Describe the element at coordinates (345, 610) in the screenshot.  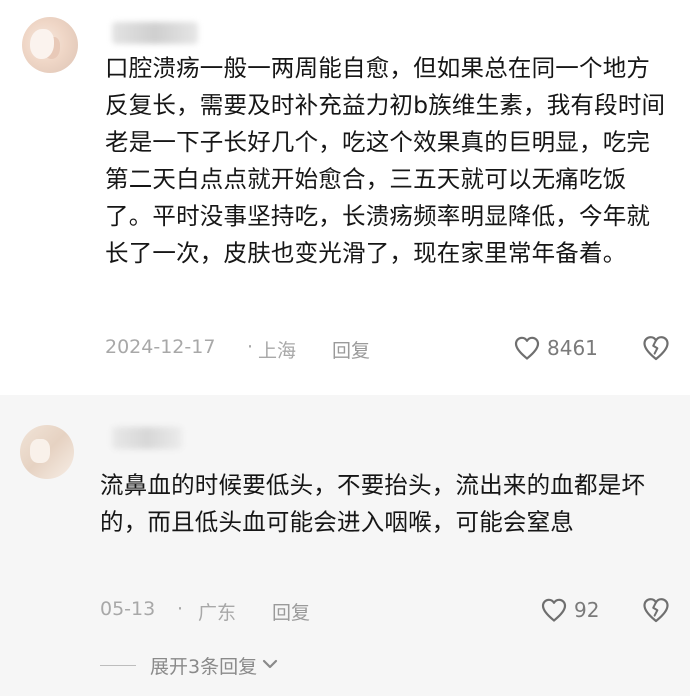
I see `comment-meta-row: 05-13 · 广东 回复 92` at that location.